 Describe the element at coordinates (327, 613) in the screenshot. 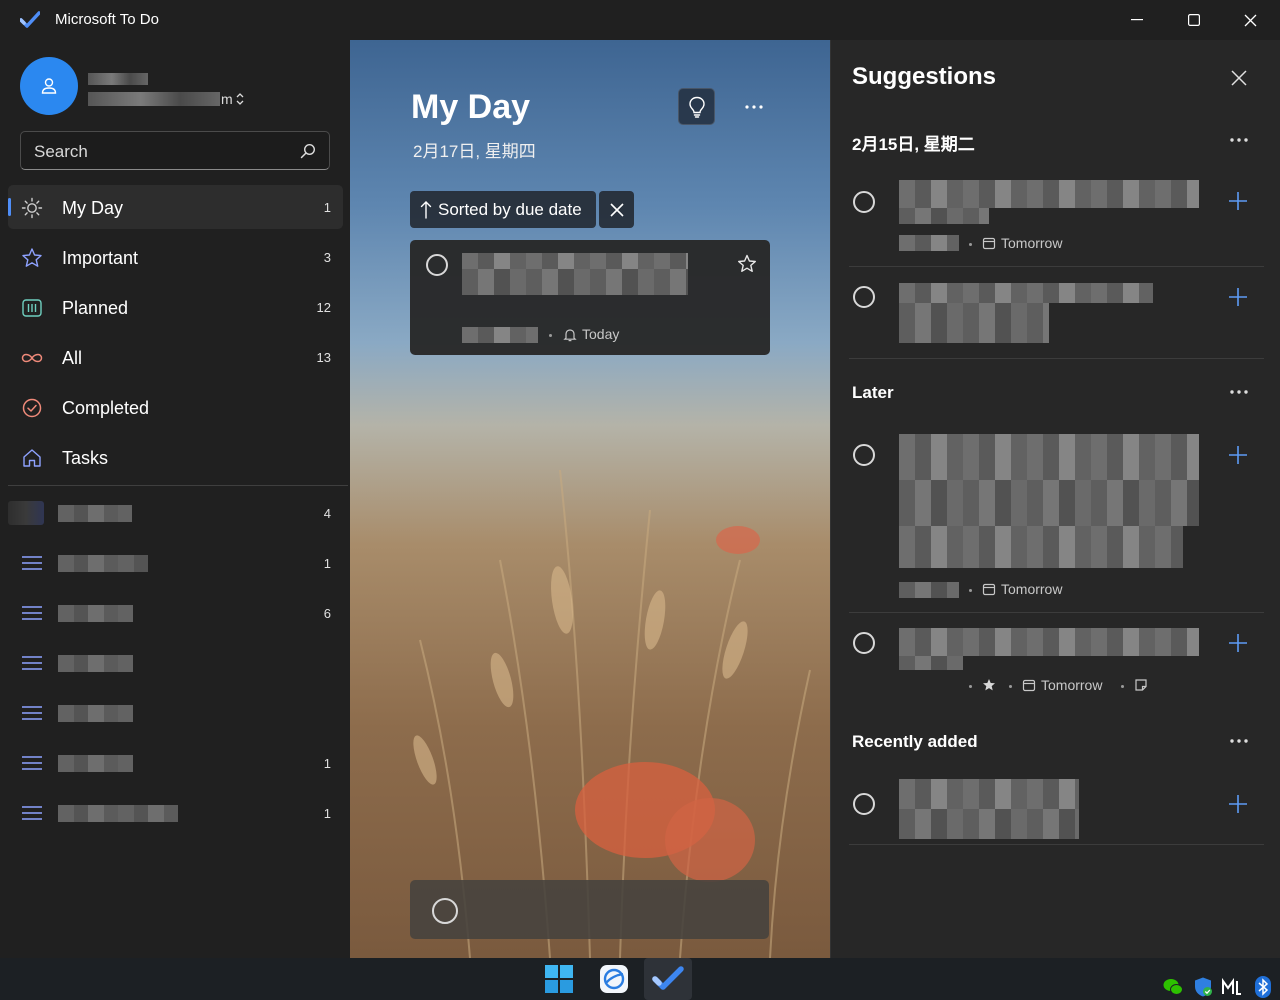

I see `list-count: 6` at that location.